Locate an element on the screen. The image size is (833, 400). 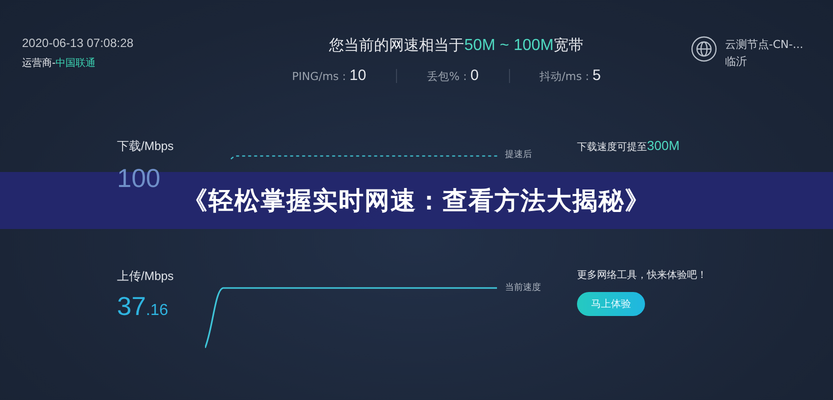
isp-label: 运营商-中国联通 is located at coordinates (59, 63).